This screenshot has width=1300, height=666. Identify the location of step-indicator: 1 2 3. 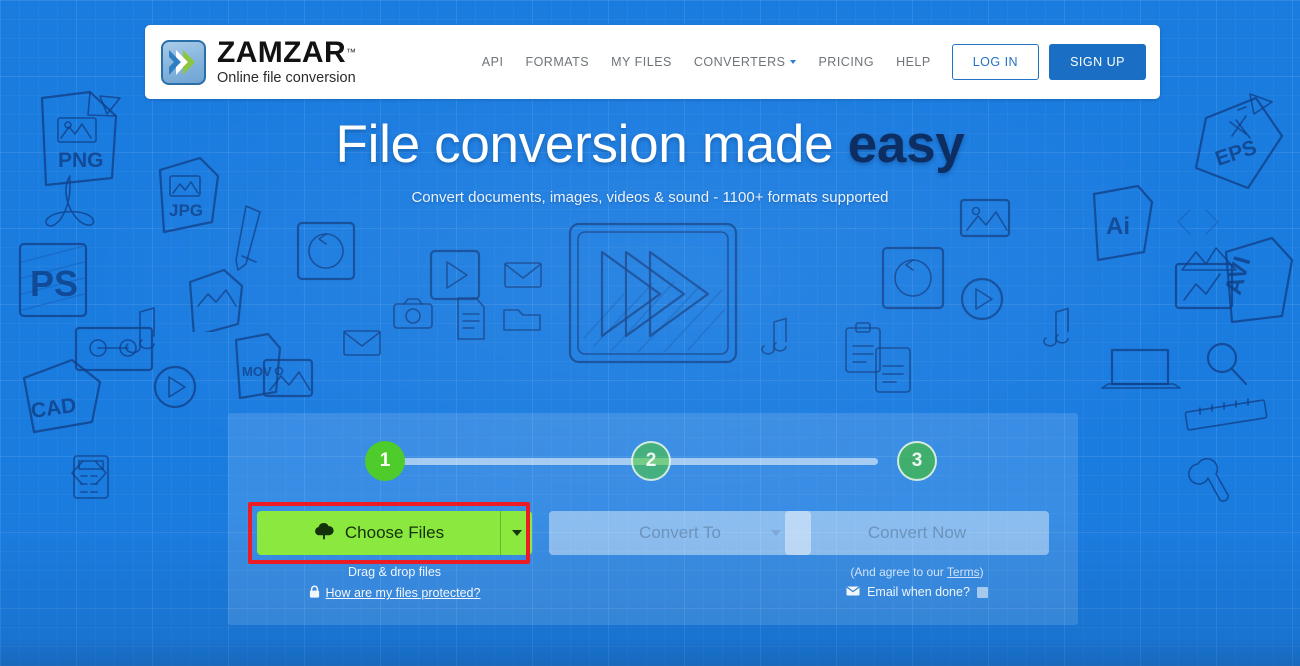
(653, 461).